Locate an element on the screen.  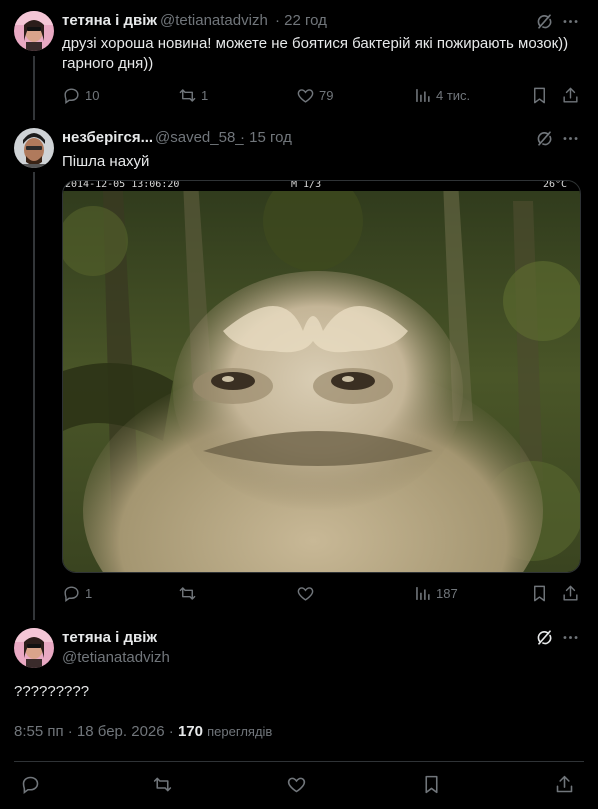
reply-button: 1 is located at coordinates (77, 593).